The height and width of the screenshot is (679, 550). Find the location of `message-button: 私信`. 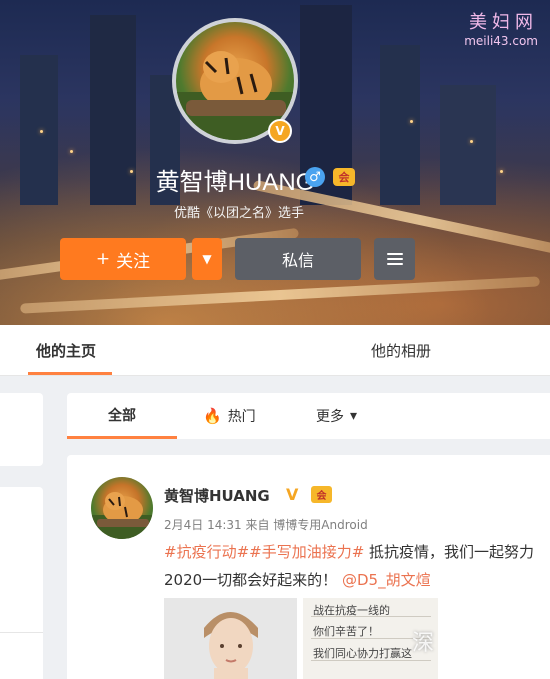

message-button: 私信 is located at coordinates (298, 259).